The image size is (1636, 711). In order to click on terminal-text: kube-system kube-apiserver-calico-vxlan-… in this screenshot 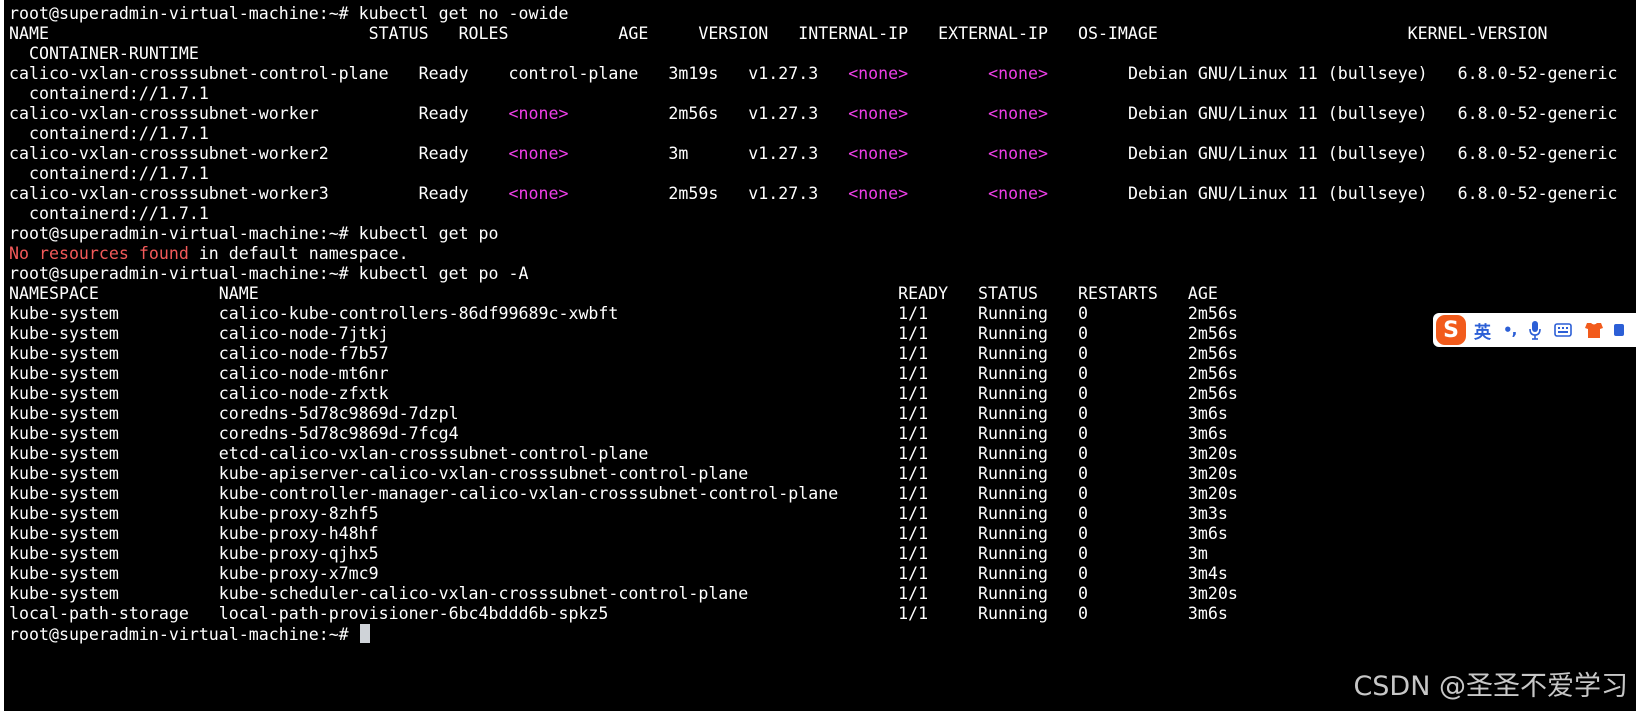, I will do `click(623, 473)`.